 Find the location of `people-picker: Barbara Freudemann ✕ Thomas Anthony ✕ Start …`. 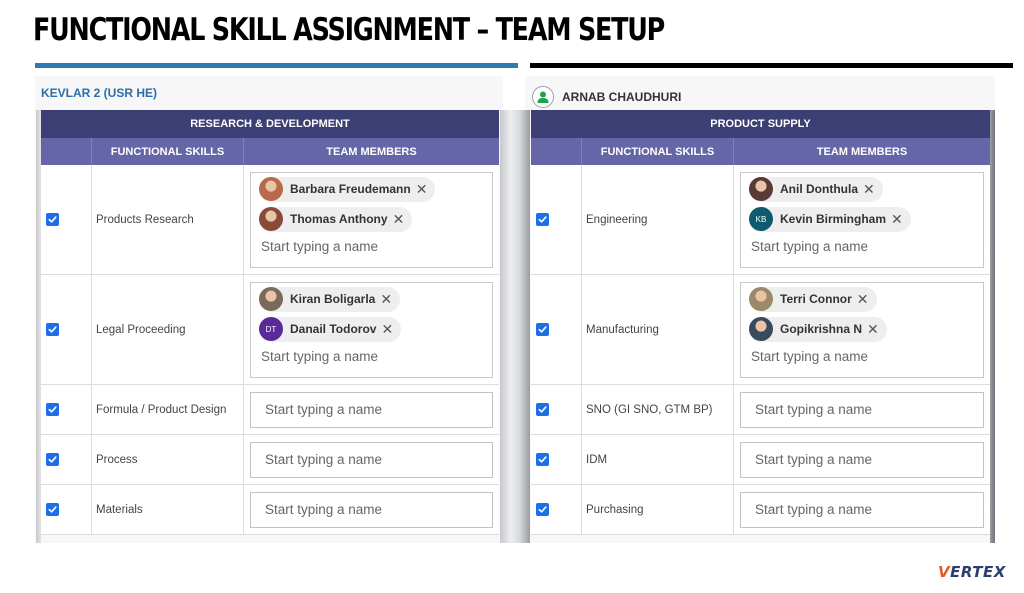

people-picker: Barbara Freudemann ✕ Thomas Anthony ✕ Start … is located at coordinates (371, 219).